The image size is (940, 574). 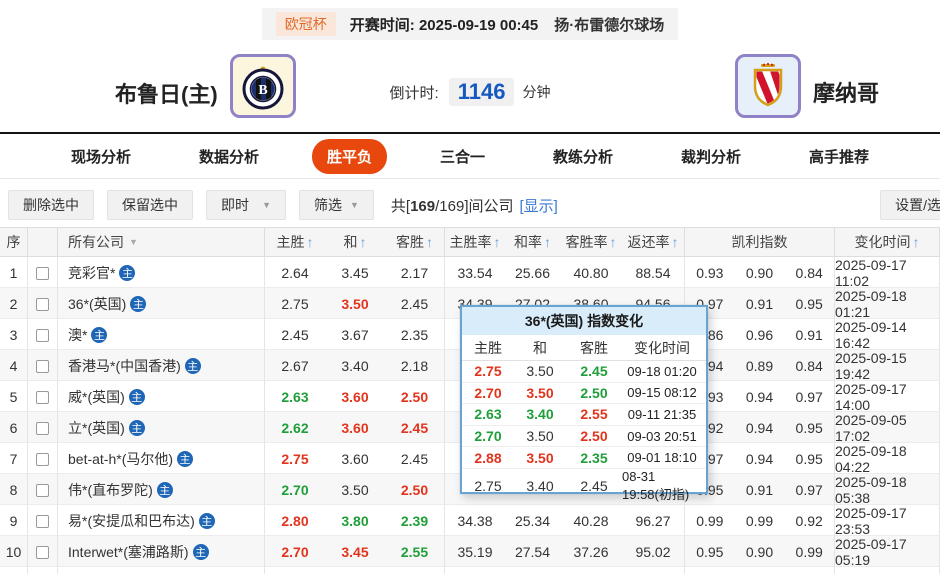 What do you see at coordinates (532, 242) in the screenshot?
I see `header-draw-rate: 和率 ↑` at bounding box center [532, 242].